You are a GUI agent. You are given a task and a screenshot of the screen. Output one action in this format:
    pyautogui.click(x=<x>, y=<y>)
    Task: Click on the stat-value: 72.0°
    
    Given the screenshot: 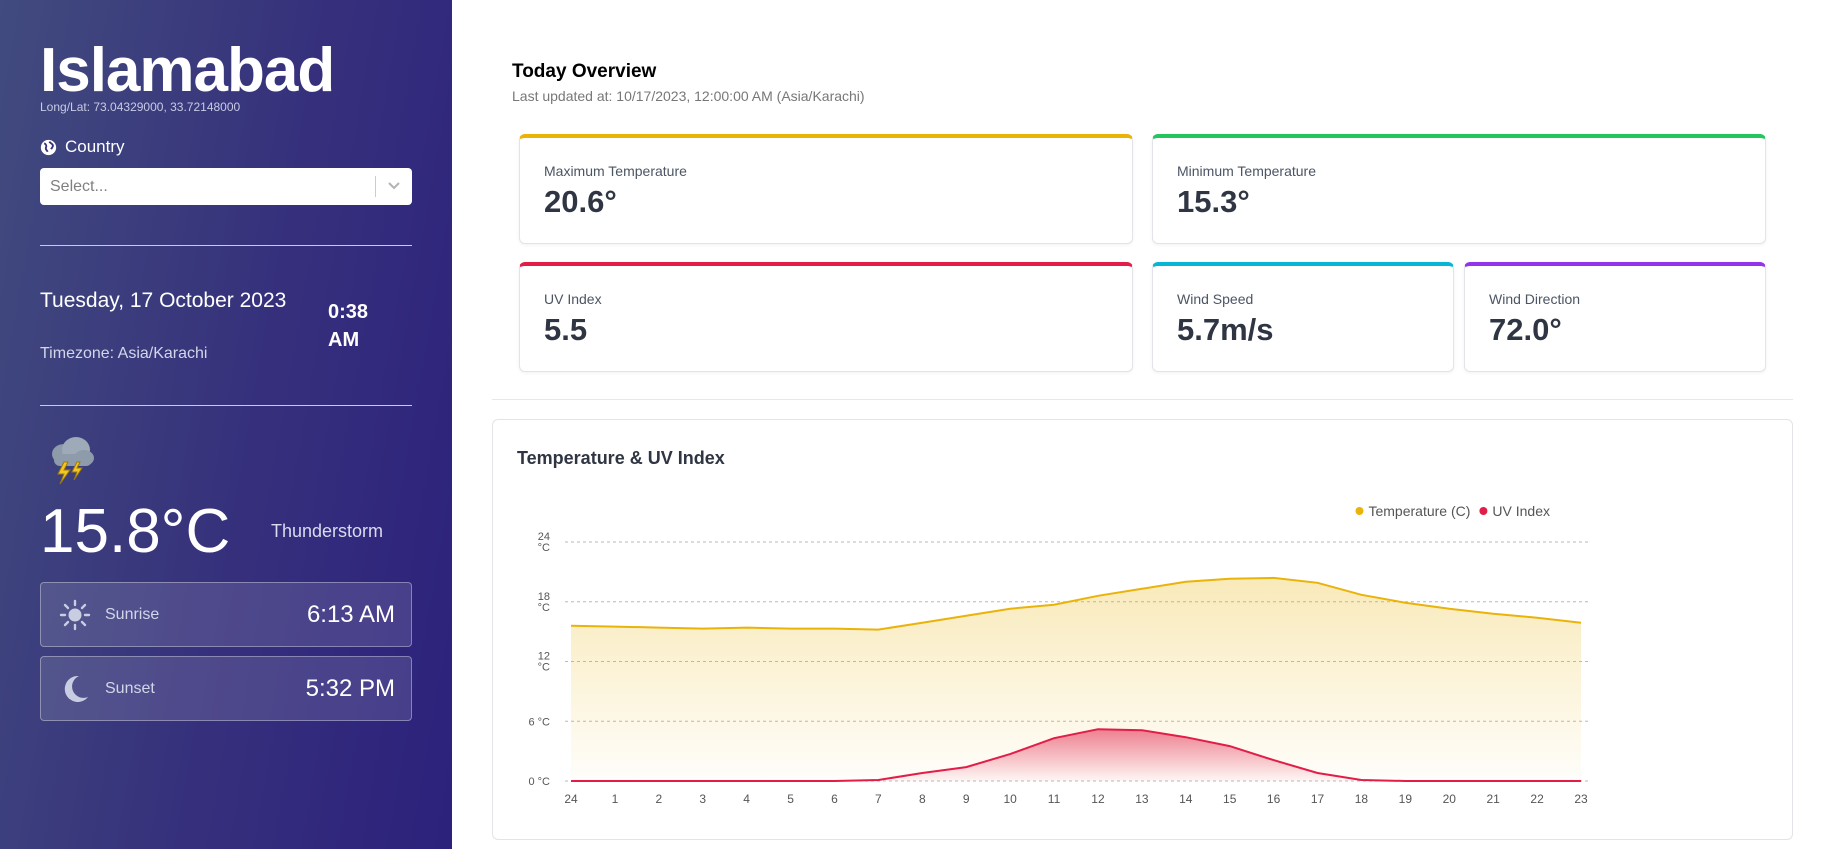 What is the action you would take?
    pyautogui.click(x=1525, y=329)
    